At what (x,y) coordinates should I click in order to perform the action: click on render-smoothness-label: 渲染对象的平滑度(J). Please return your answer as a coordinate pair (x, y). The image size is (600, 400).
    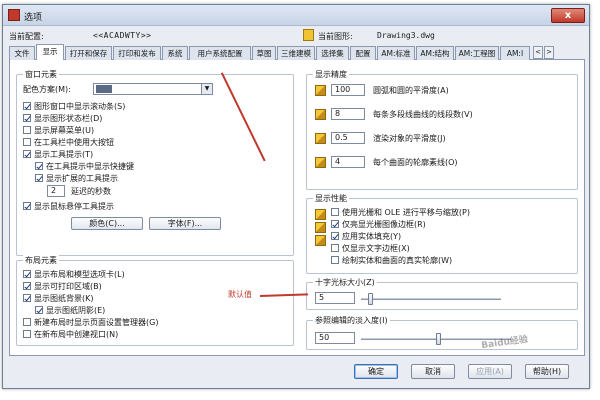
    Looking at the image, I should click on (409, 138).